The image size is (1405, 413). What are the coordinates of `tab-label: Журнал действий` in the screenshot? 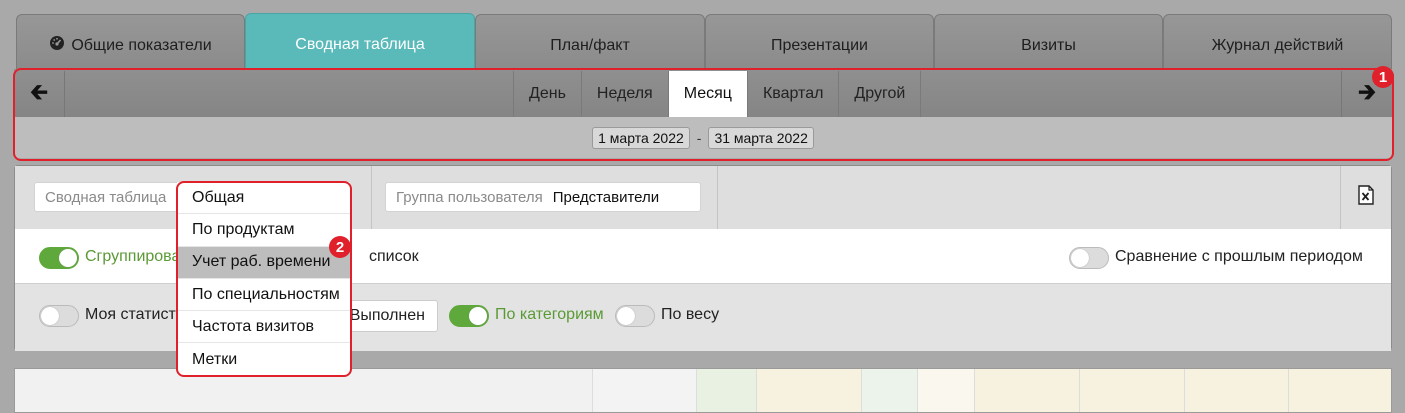 It's located at (1277, 45).